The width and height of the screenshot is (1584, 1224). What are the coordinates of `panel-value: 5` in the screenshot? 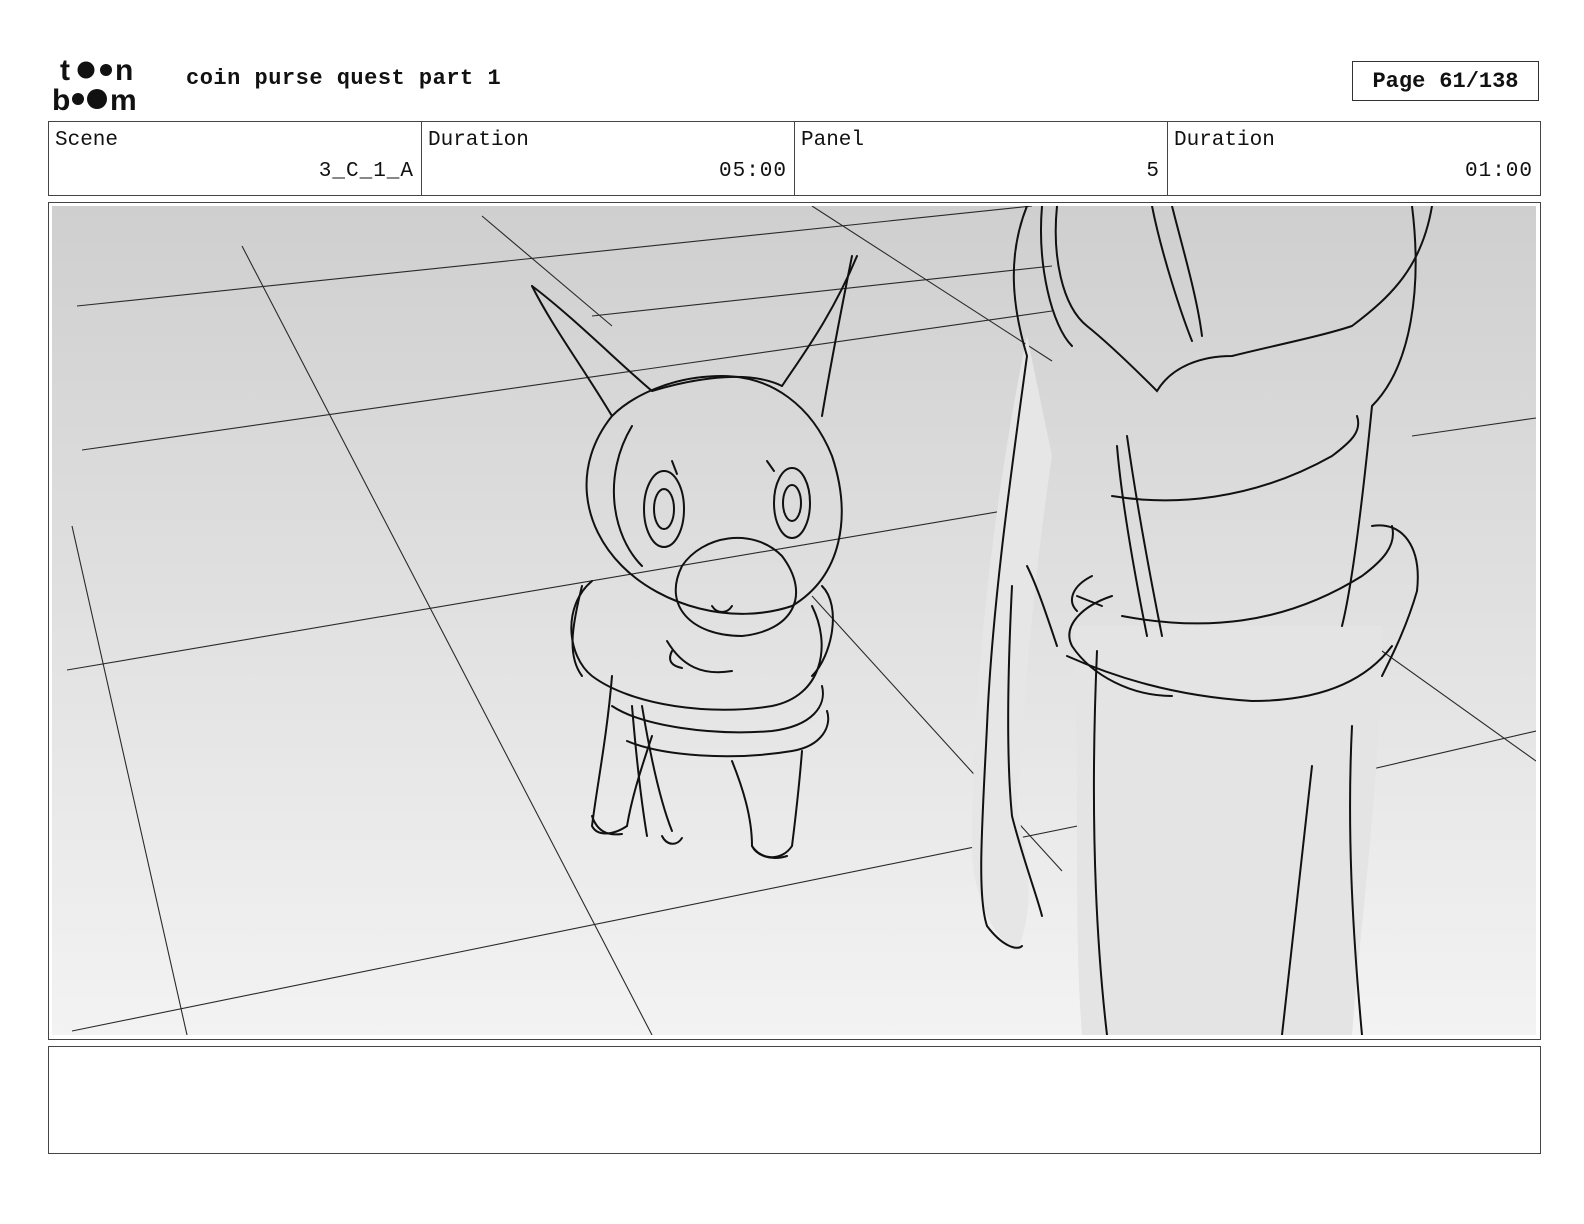 It's located at (1153, 171).